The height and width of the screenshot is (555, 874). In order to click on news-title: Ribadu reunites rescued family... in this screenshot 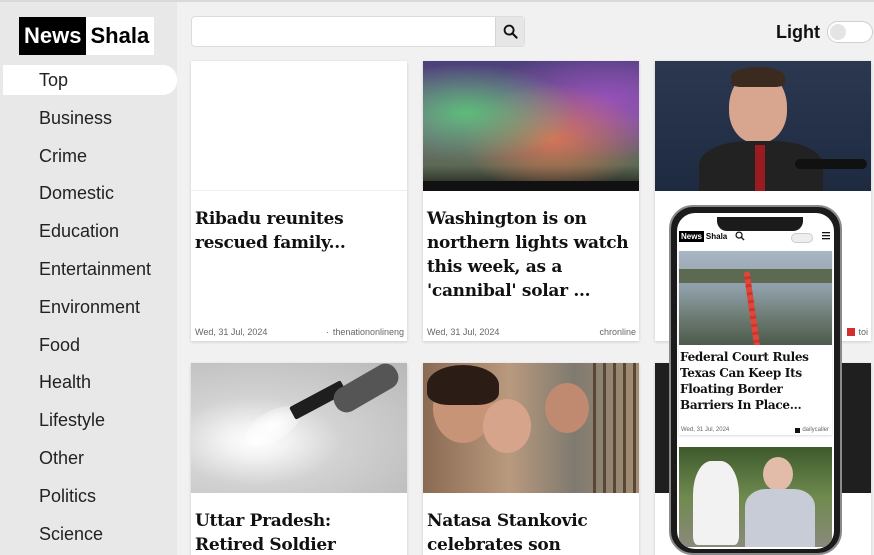, I will do `click(299, 223)`.